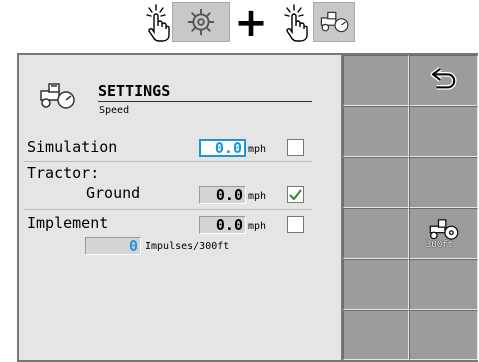 Image resolution: width=479 pixels, height=362 pixels. Describe the element at coordinates (440, 245) in the screenshot. I see `calibrate-300ft-label: 300ft` at that location.